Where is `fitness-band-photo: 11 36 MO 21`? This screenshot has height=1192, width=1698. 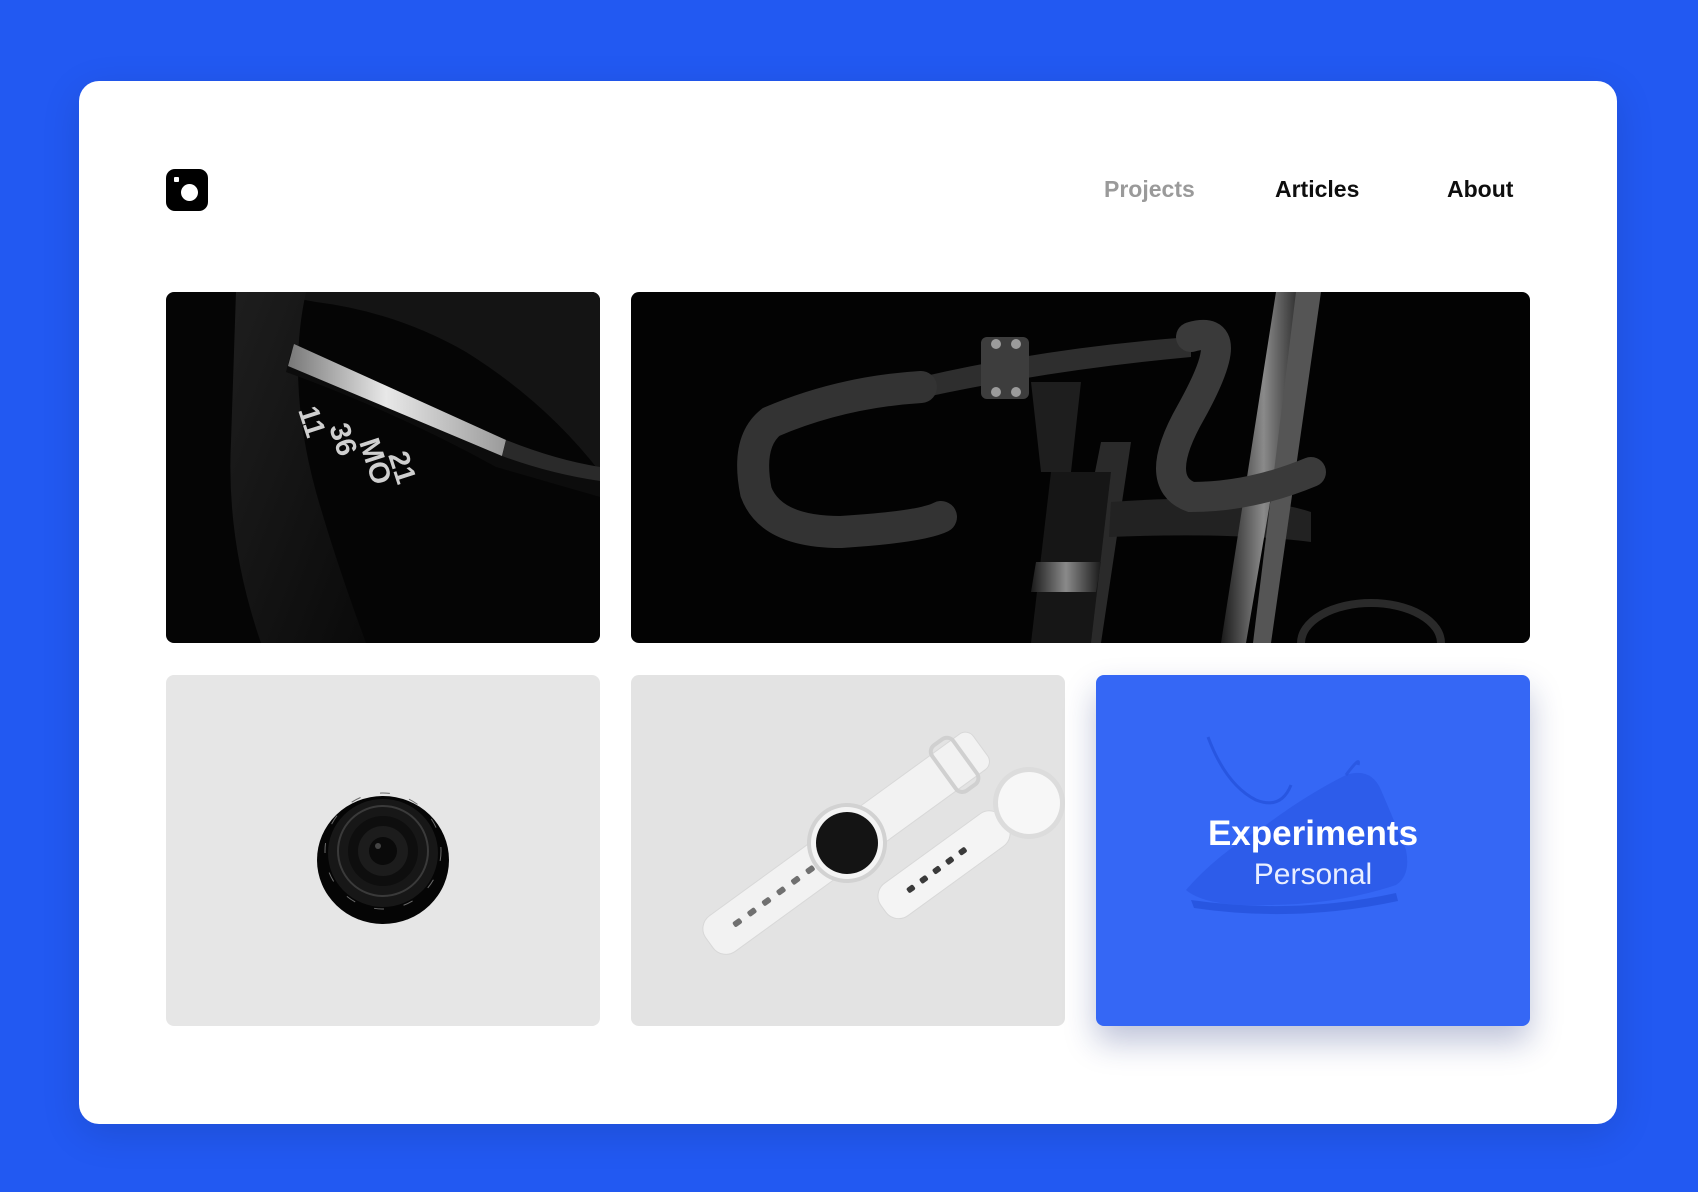 fitness-band-photo: 11 36 MO 21 is located at coordinates (383, 467).